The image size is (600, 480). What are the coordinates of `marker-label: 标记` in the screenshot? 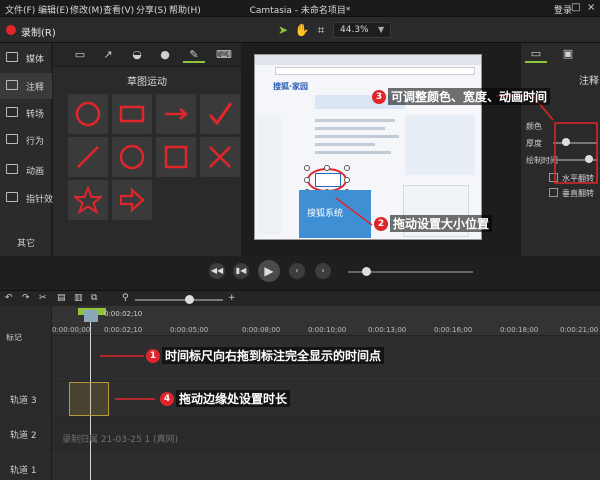 It's located at (14, 337).